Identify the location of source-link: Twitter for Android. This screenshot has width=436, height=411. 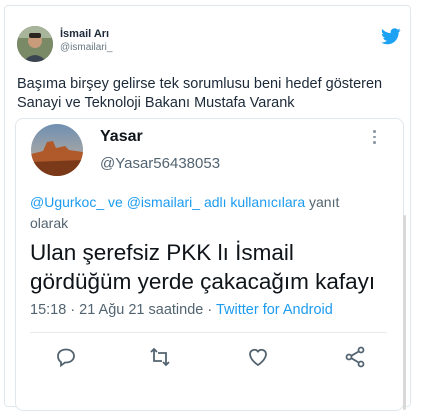
(274, 310).